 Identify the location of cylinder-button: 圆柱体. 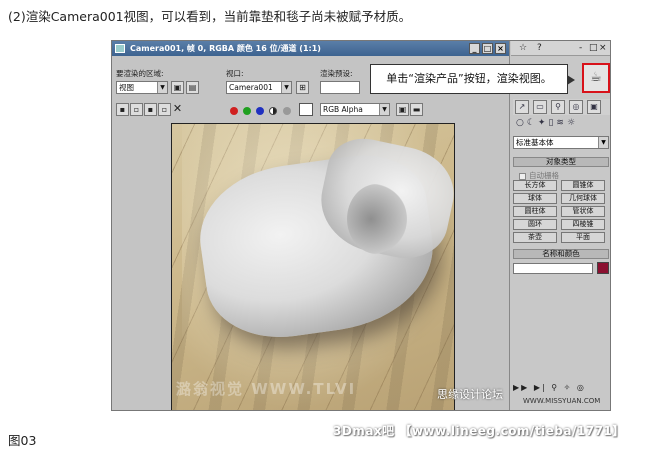
(535, 211).